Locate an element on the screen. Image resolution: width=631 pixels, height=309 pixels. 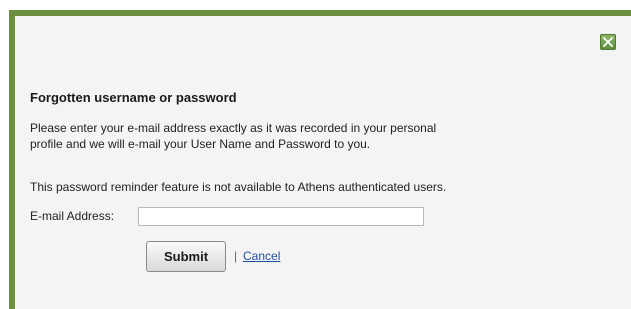
close-x-icon is located at coordinates (608, 42).